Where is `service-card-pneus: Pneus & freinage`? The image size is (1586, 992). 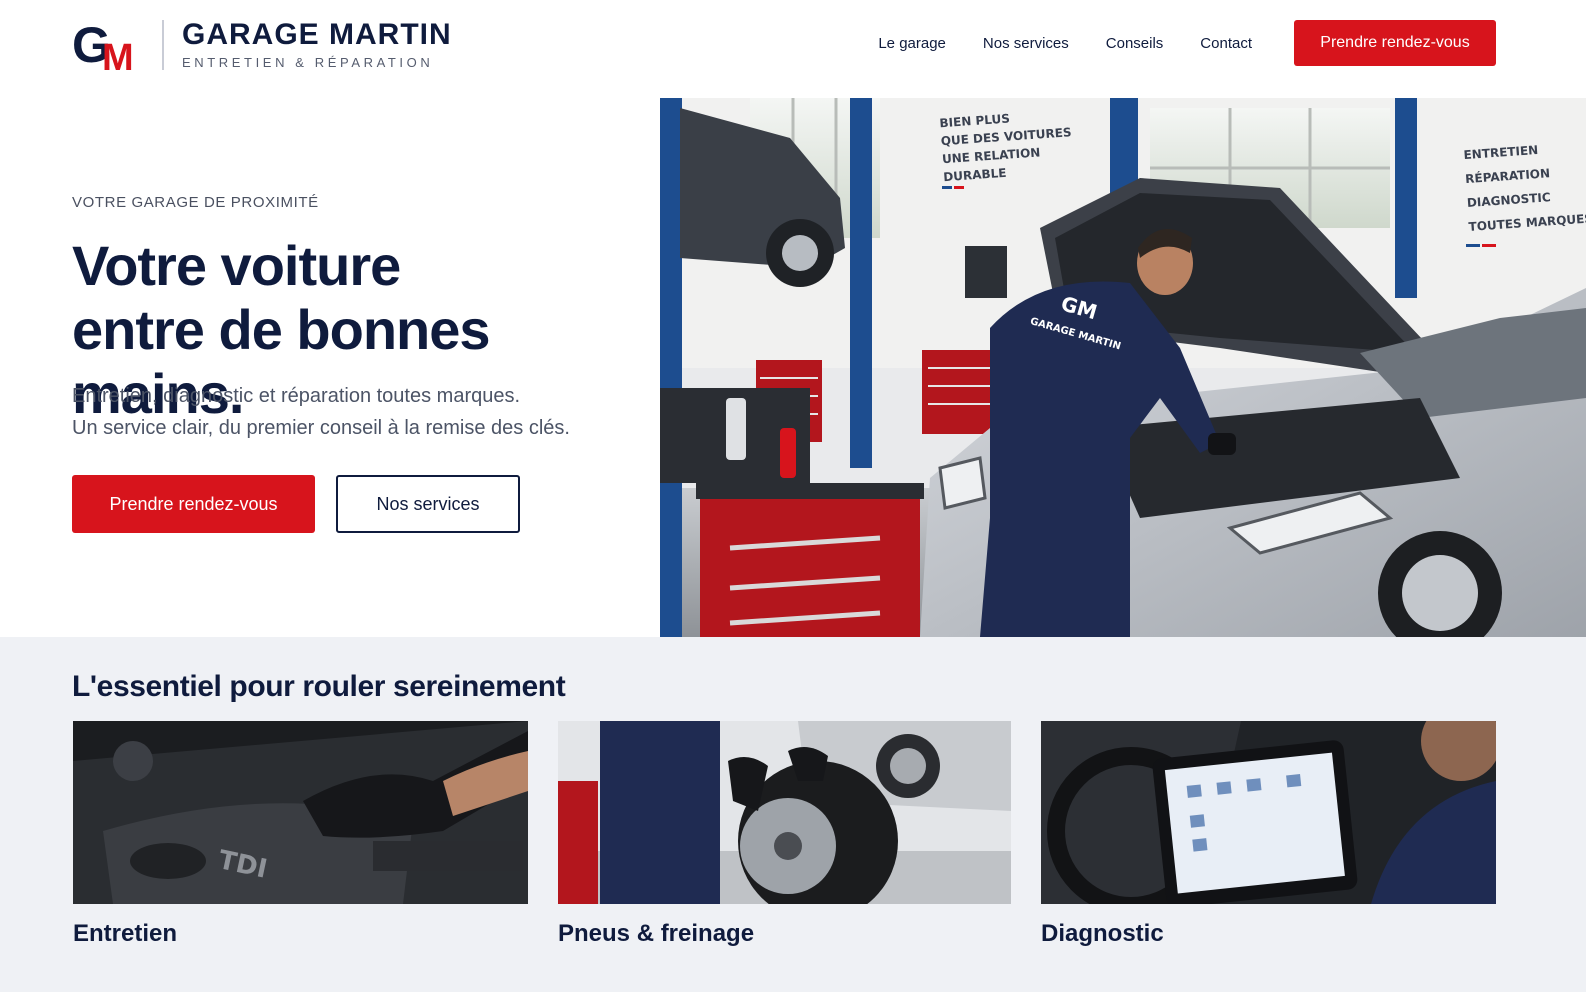
service-card-pneus: Pneus & freinage is located at coordinates (784, 834).